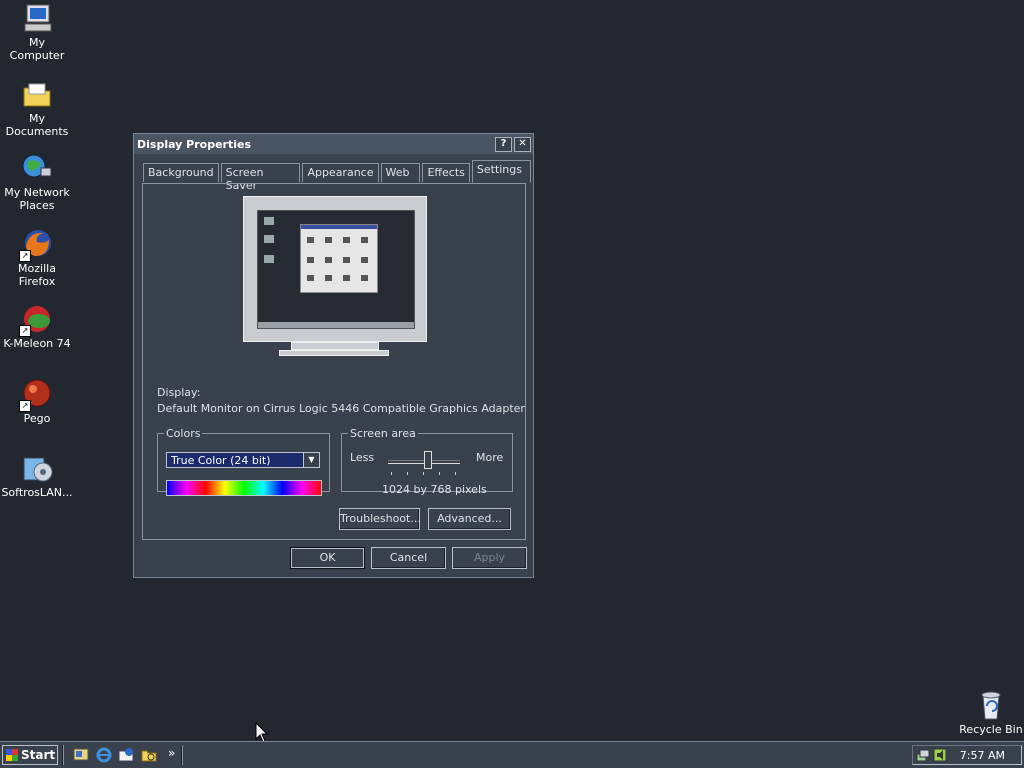  I want to click on desktop-icon-label: My Documents, so click(37, 125).